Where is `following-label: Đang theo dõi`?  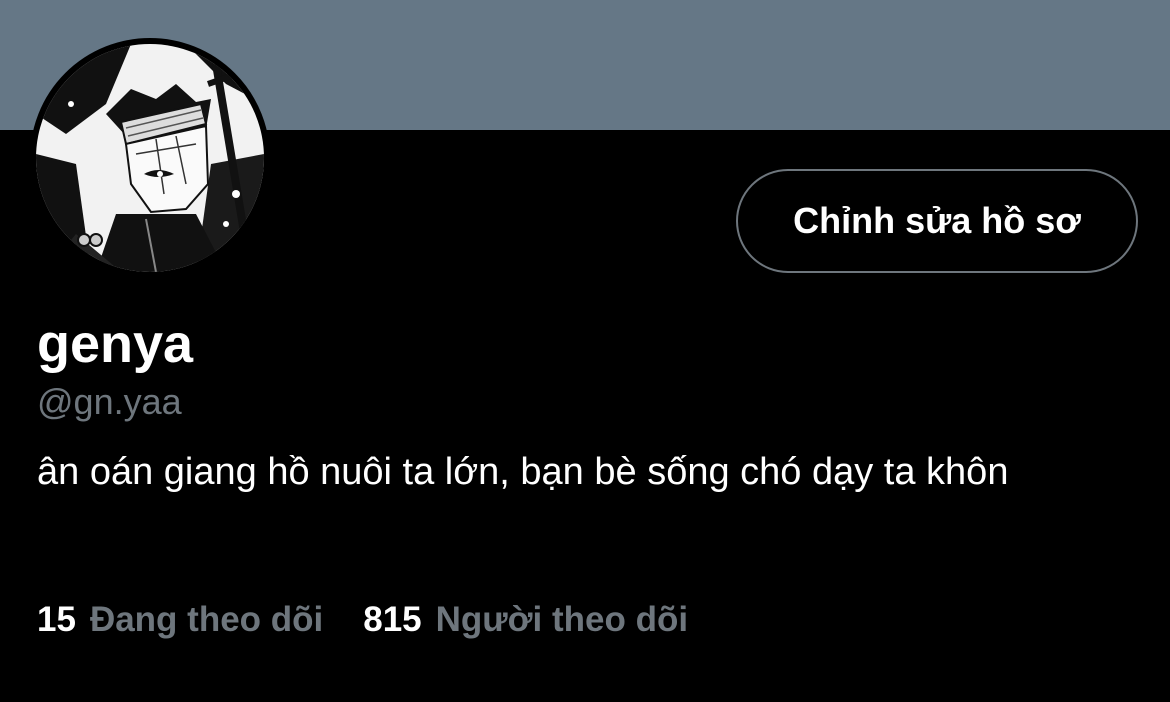
following-label: Đang theo dõi is located at coordinates (206, 619).